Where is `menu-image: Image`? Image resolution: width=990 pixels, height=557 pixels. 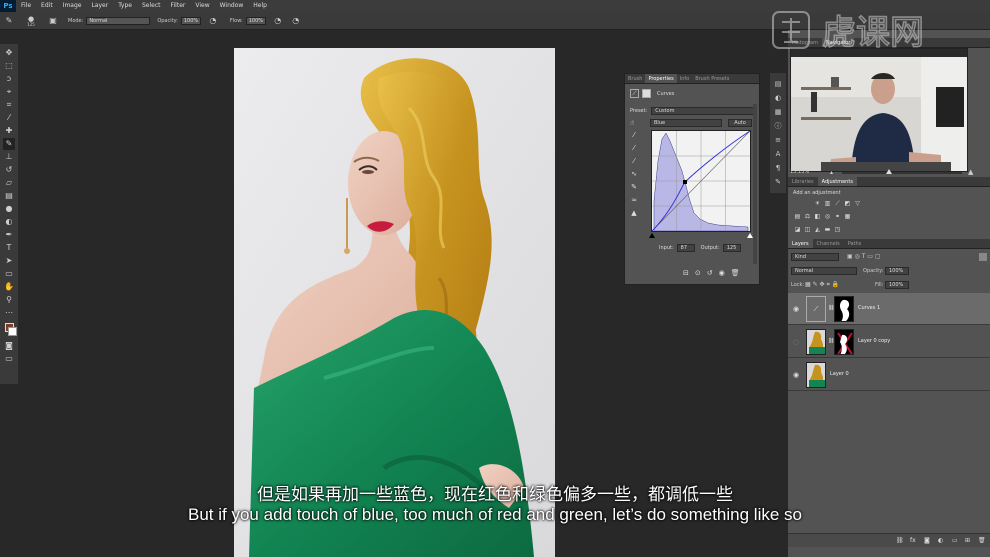 menu-image: Image is located at coordinates (72, 6).